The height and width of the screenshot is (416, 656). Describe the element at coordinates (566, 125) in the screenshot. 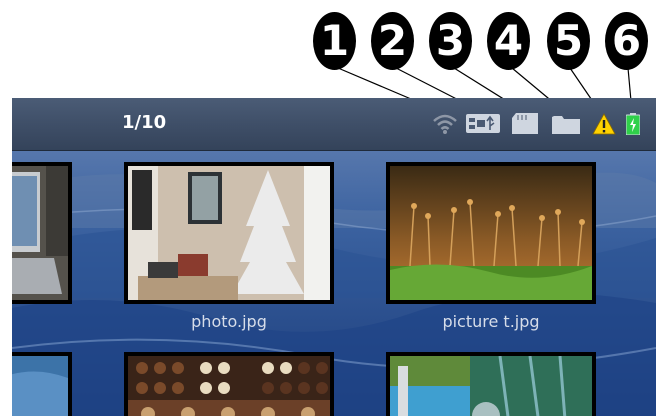

I see `folder-icon` at that location.